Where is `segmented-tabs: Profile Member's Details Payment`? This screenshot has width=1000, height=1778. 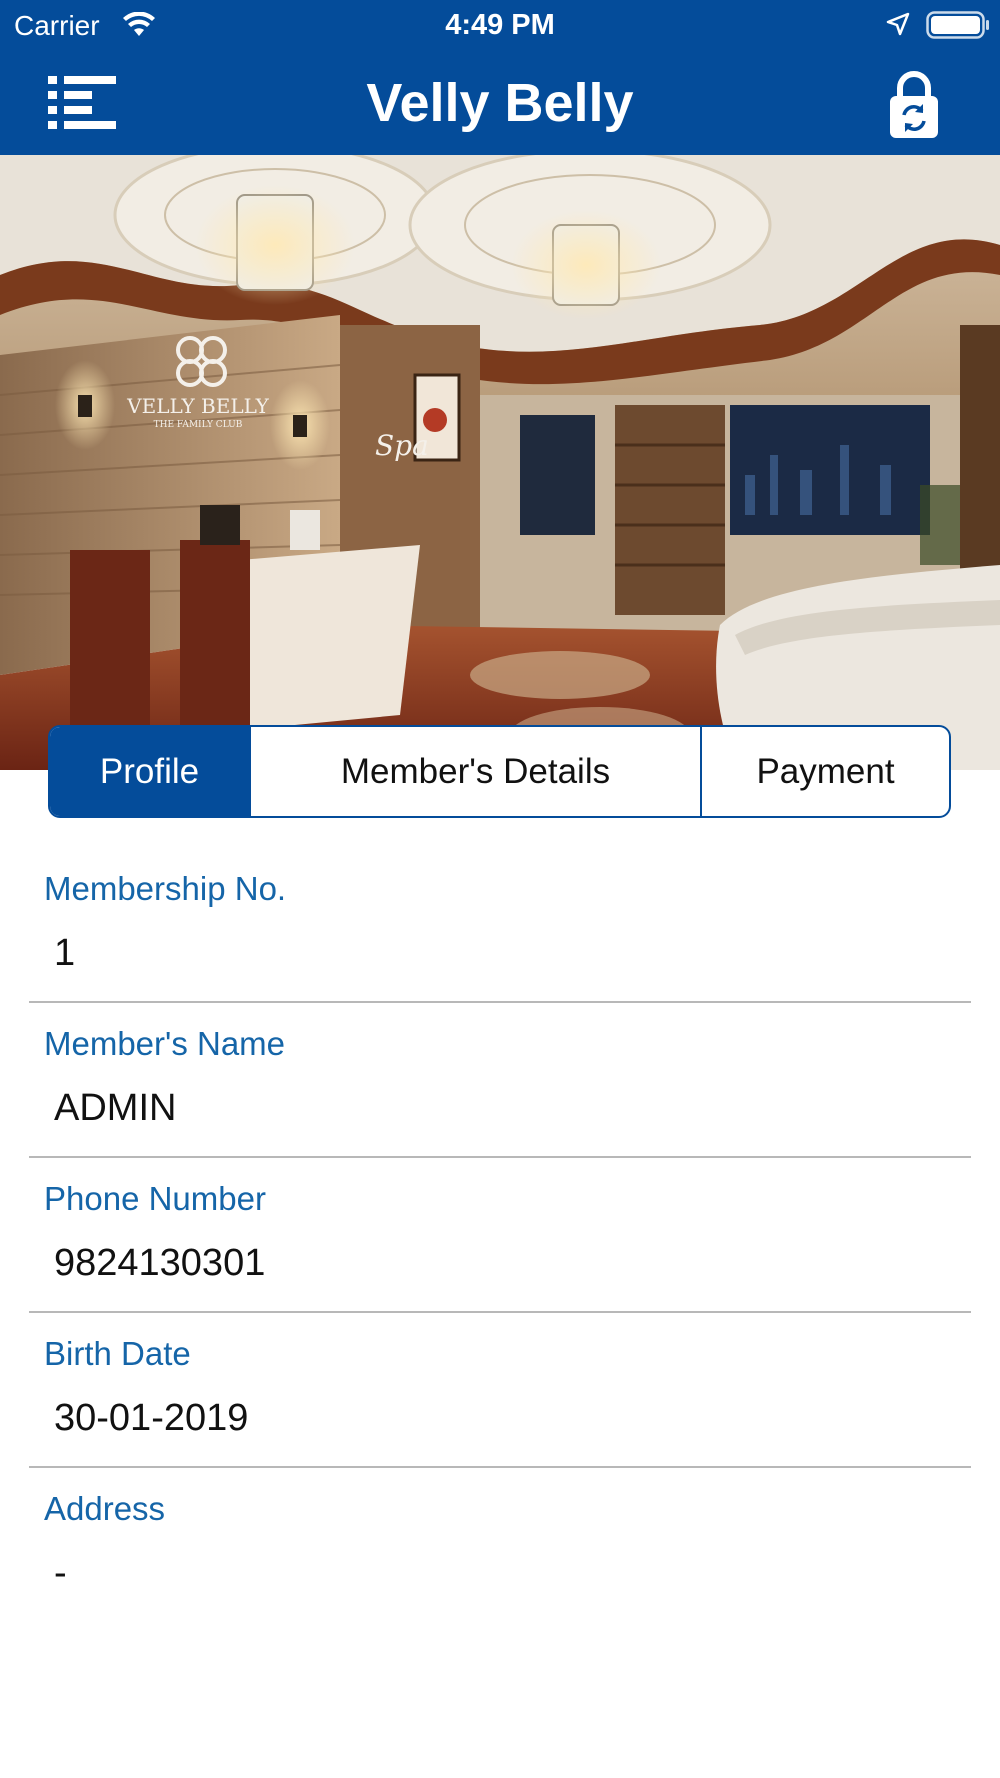
segmented-tabs: Profile Member's Details Payment is located at coordinates (499, 771).